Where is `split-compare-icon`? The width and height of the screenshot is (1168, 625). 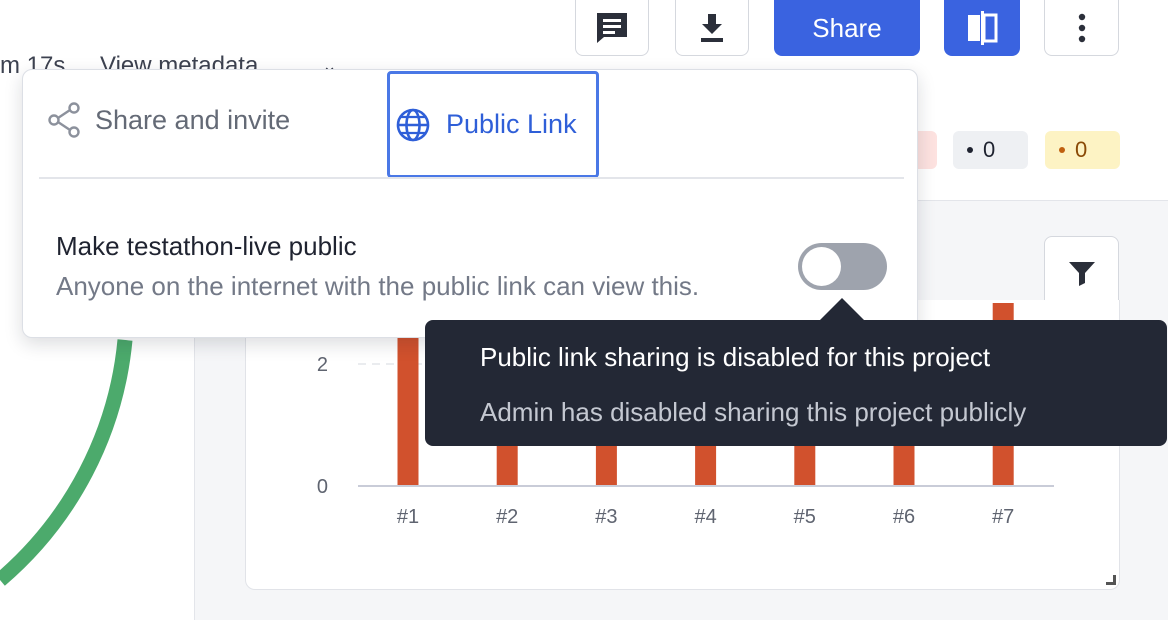 split-compare-icon is located at coordinates (983, 28).